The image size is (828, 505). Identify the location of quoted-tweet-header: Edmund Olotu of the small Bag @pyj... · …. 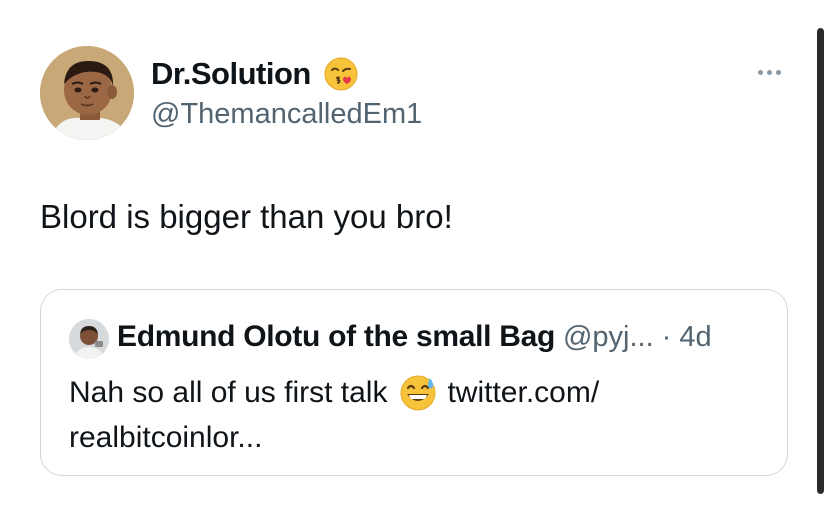
(414, 337).